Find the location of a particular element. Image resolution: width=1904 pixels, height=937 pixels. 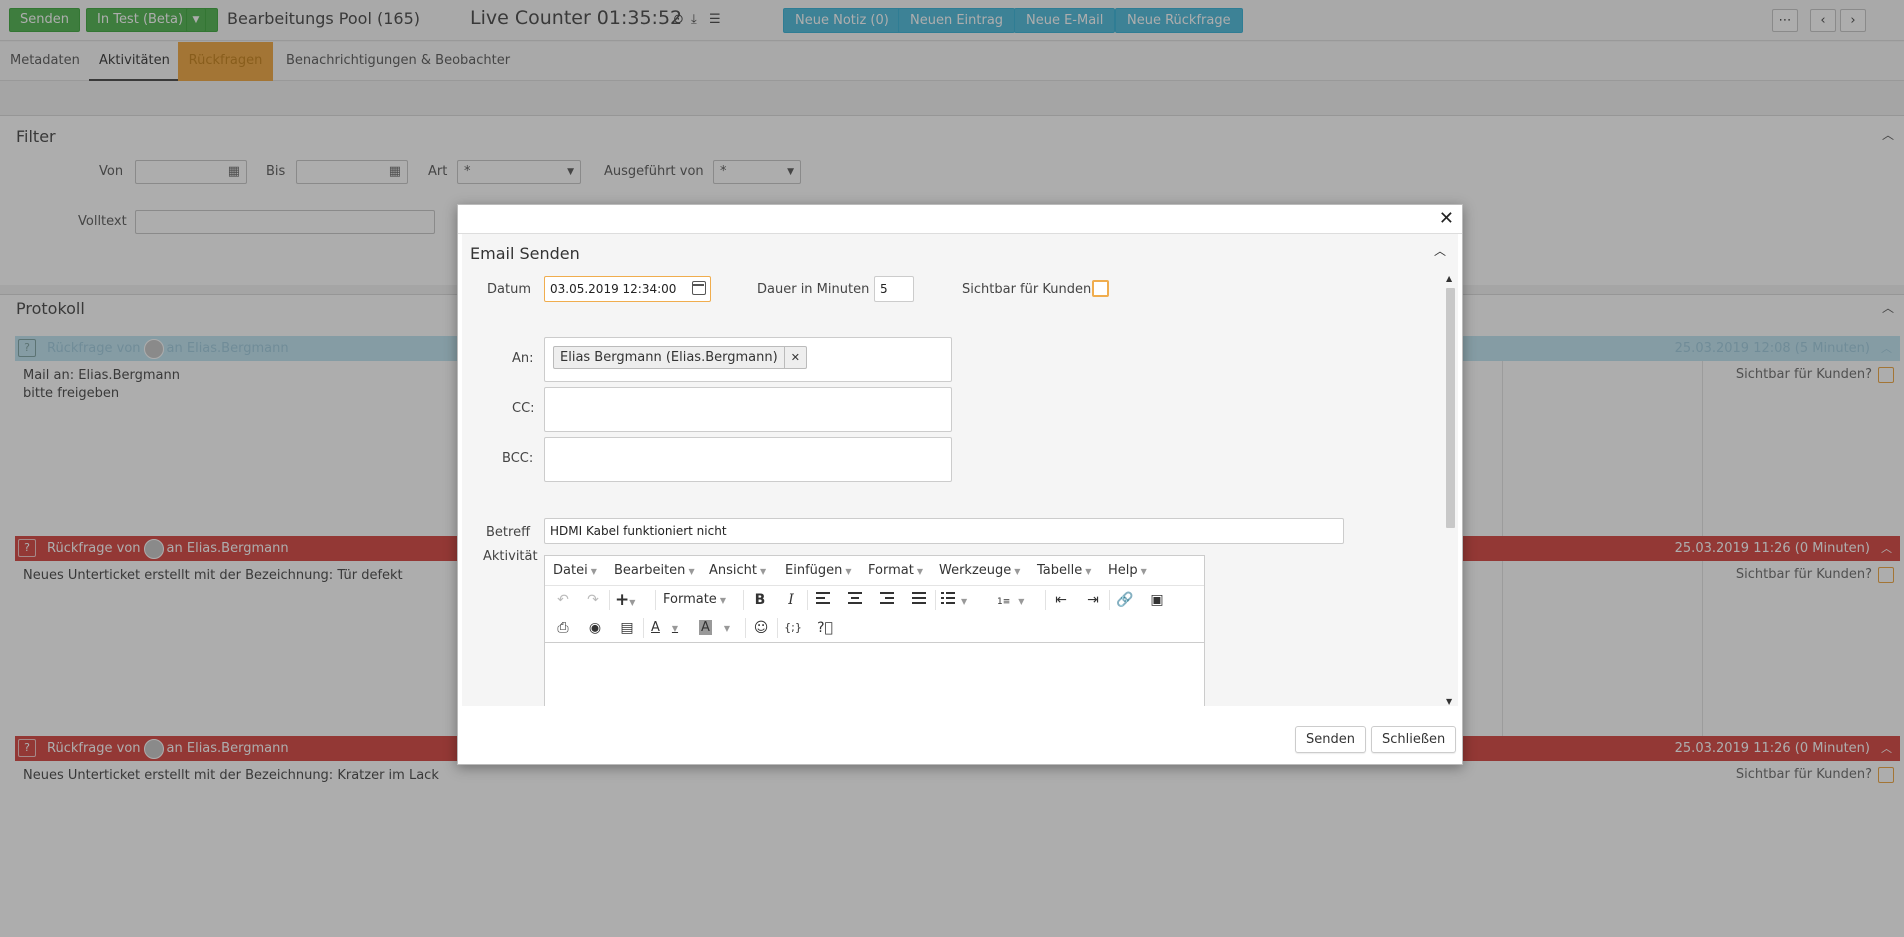

datum-label: Datum is located at coordinates (509, 289).